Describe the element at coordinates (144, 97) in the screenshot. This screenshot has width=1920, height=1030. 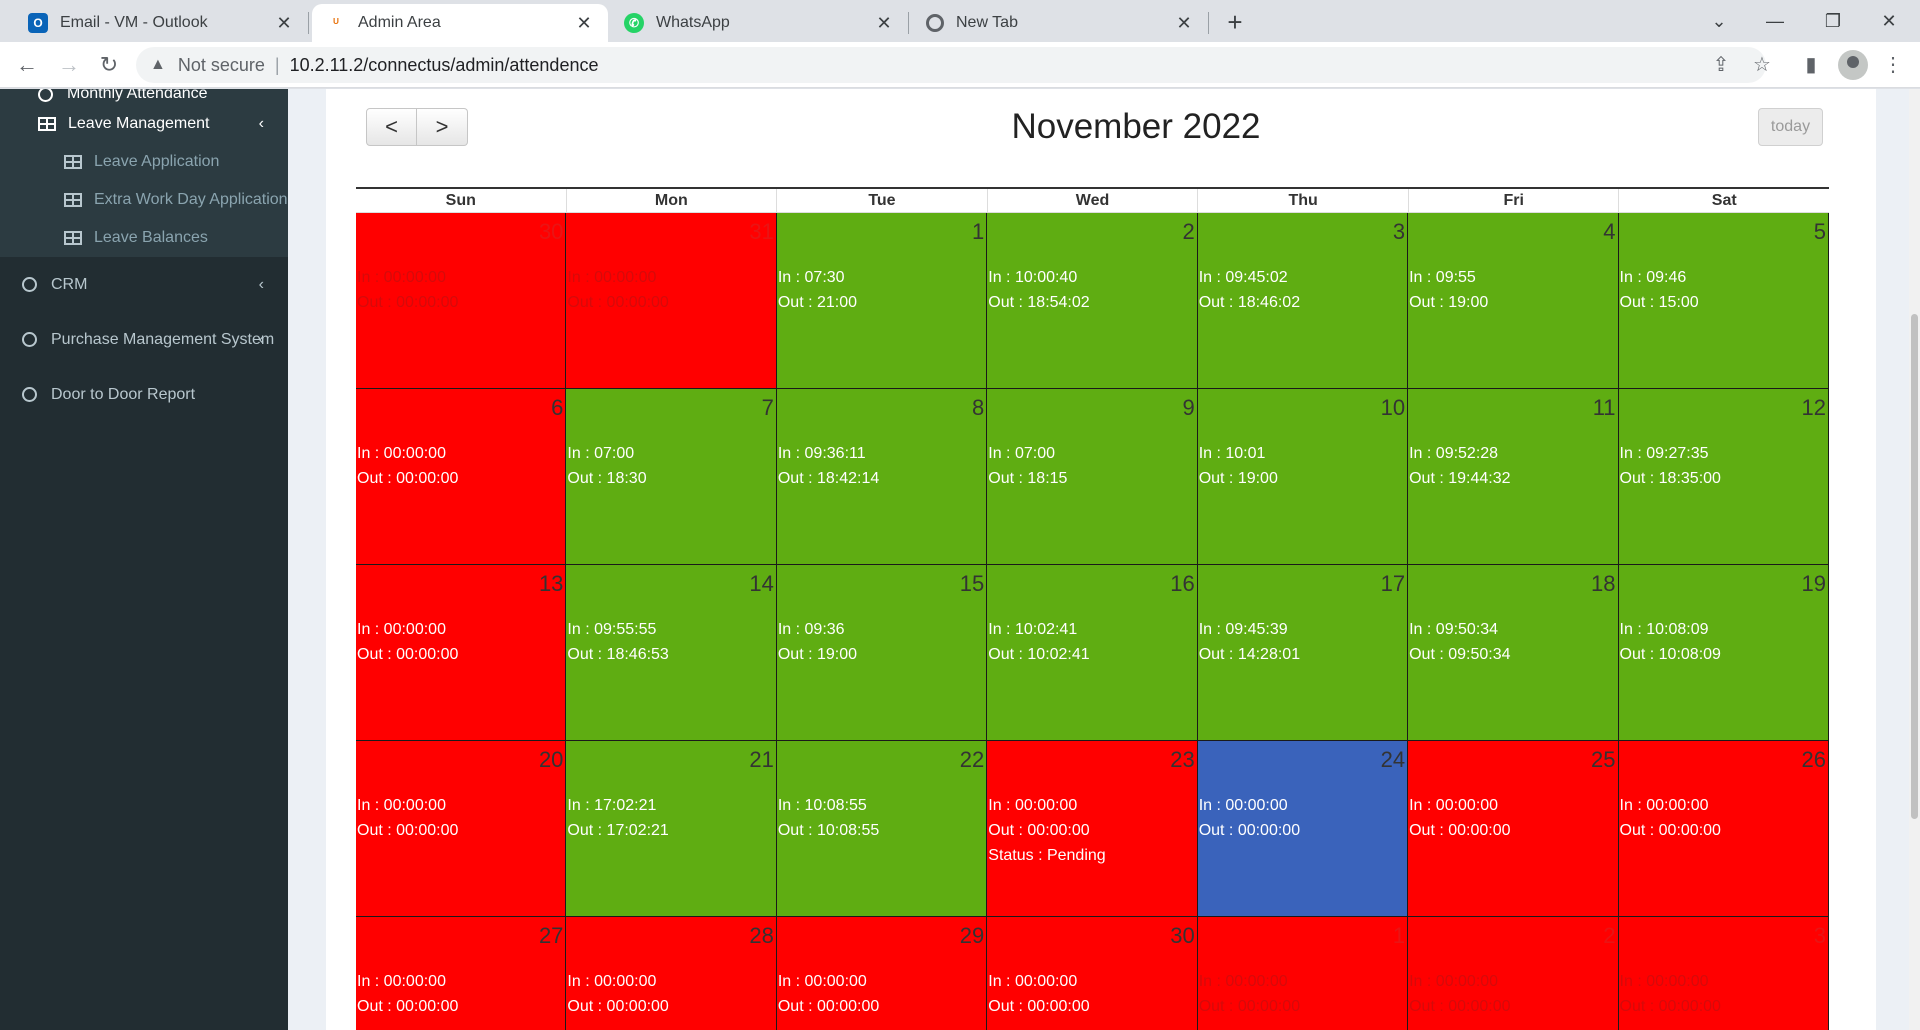
I see `sidebar-item-monthly-attendance: Monthly Attendance` at that location.